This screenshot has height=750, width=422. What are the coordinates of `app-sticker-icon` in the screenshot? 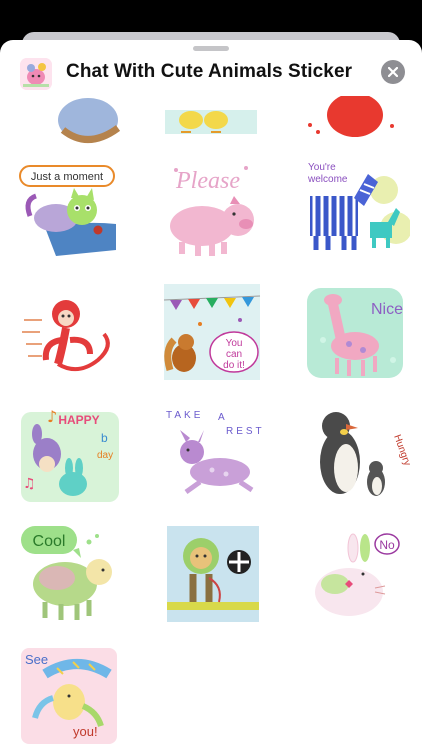 It's located at (36, 74).